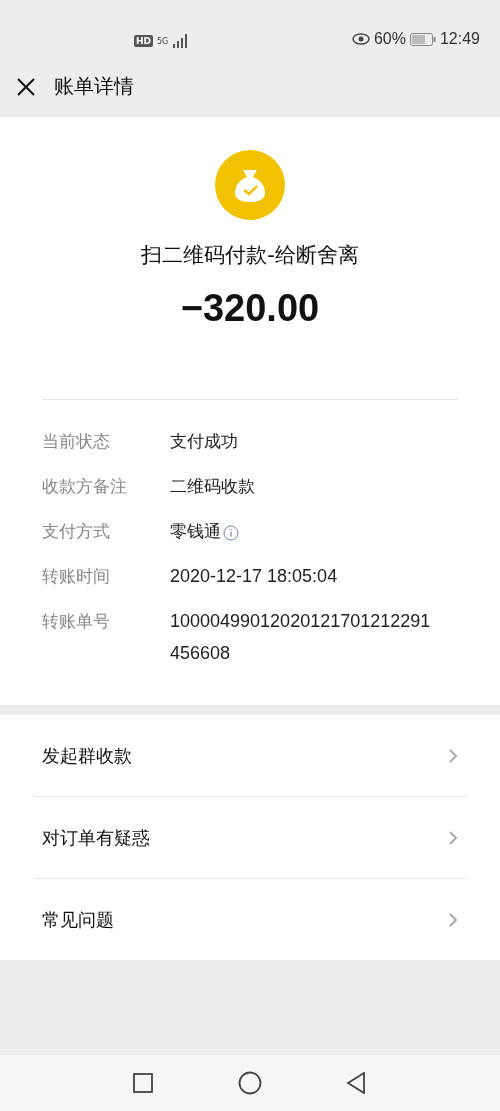  What do you see at coordinates (76, 441) in the screenshot?
I see `detail-label: 当前状态` at bounding box center [76, 441].